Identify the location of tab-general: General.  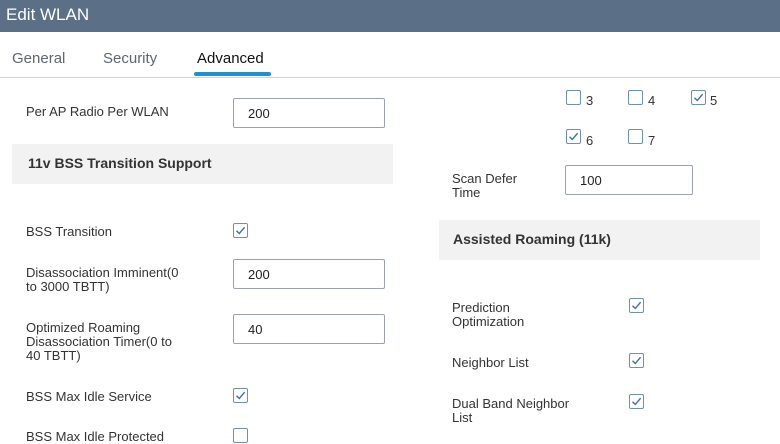
(38, 58).